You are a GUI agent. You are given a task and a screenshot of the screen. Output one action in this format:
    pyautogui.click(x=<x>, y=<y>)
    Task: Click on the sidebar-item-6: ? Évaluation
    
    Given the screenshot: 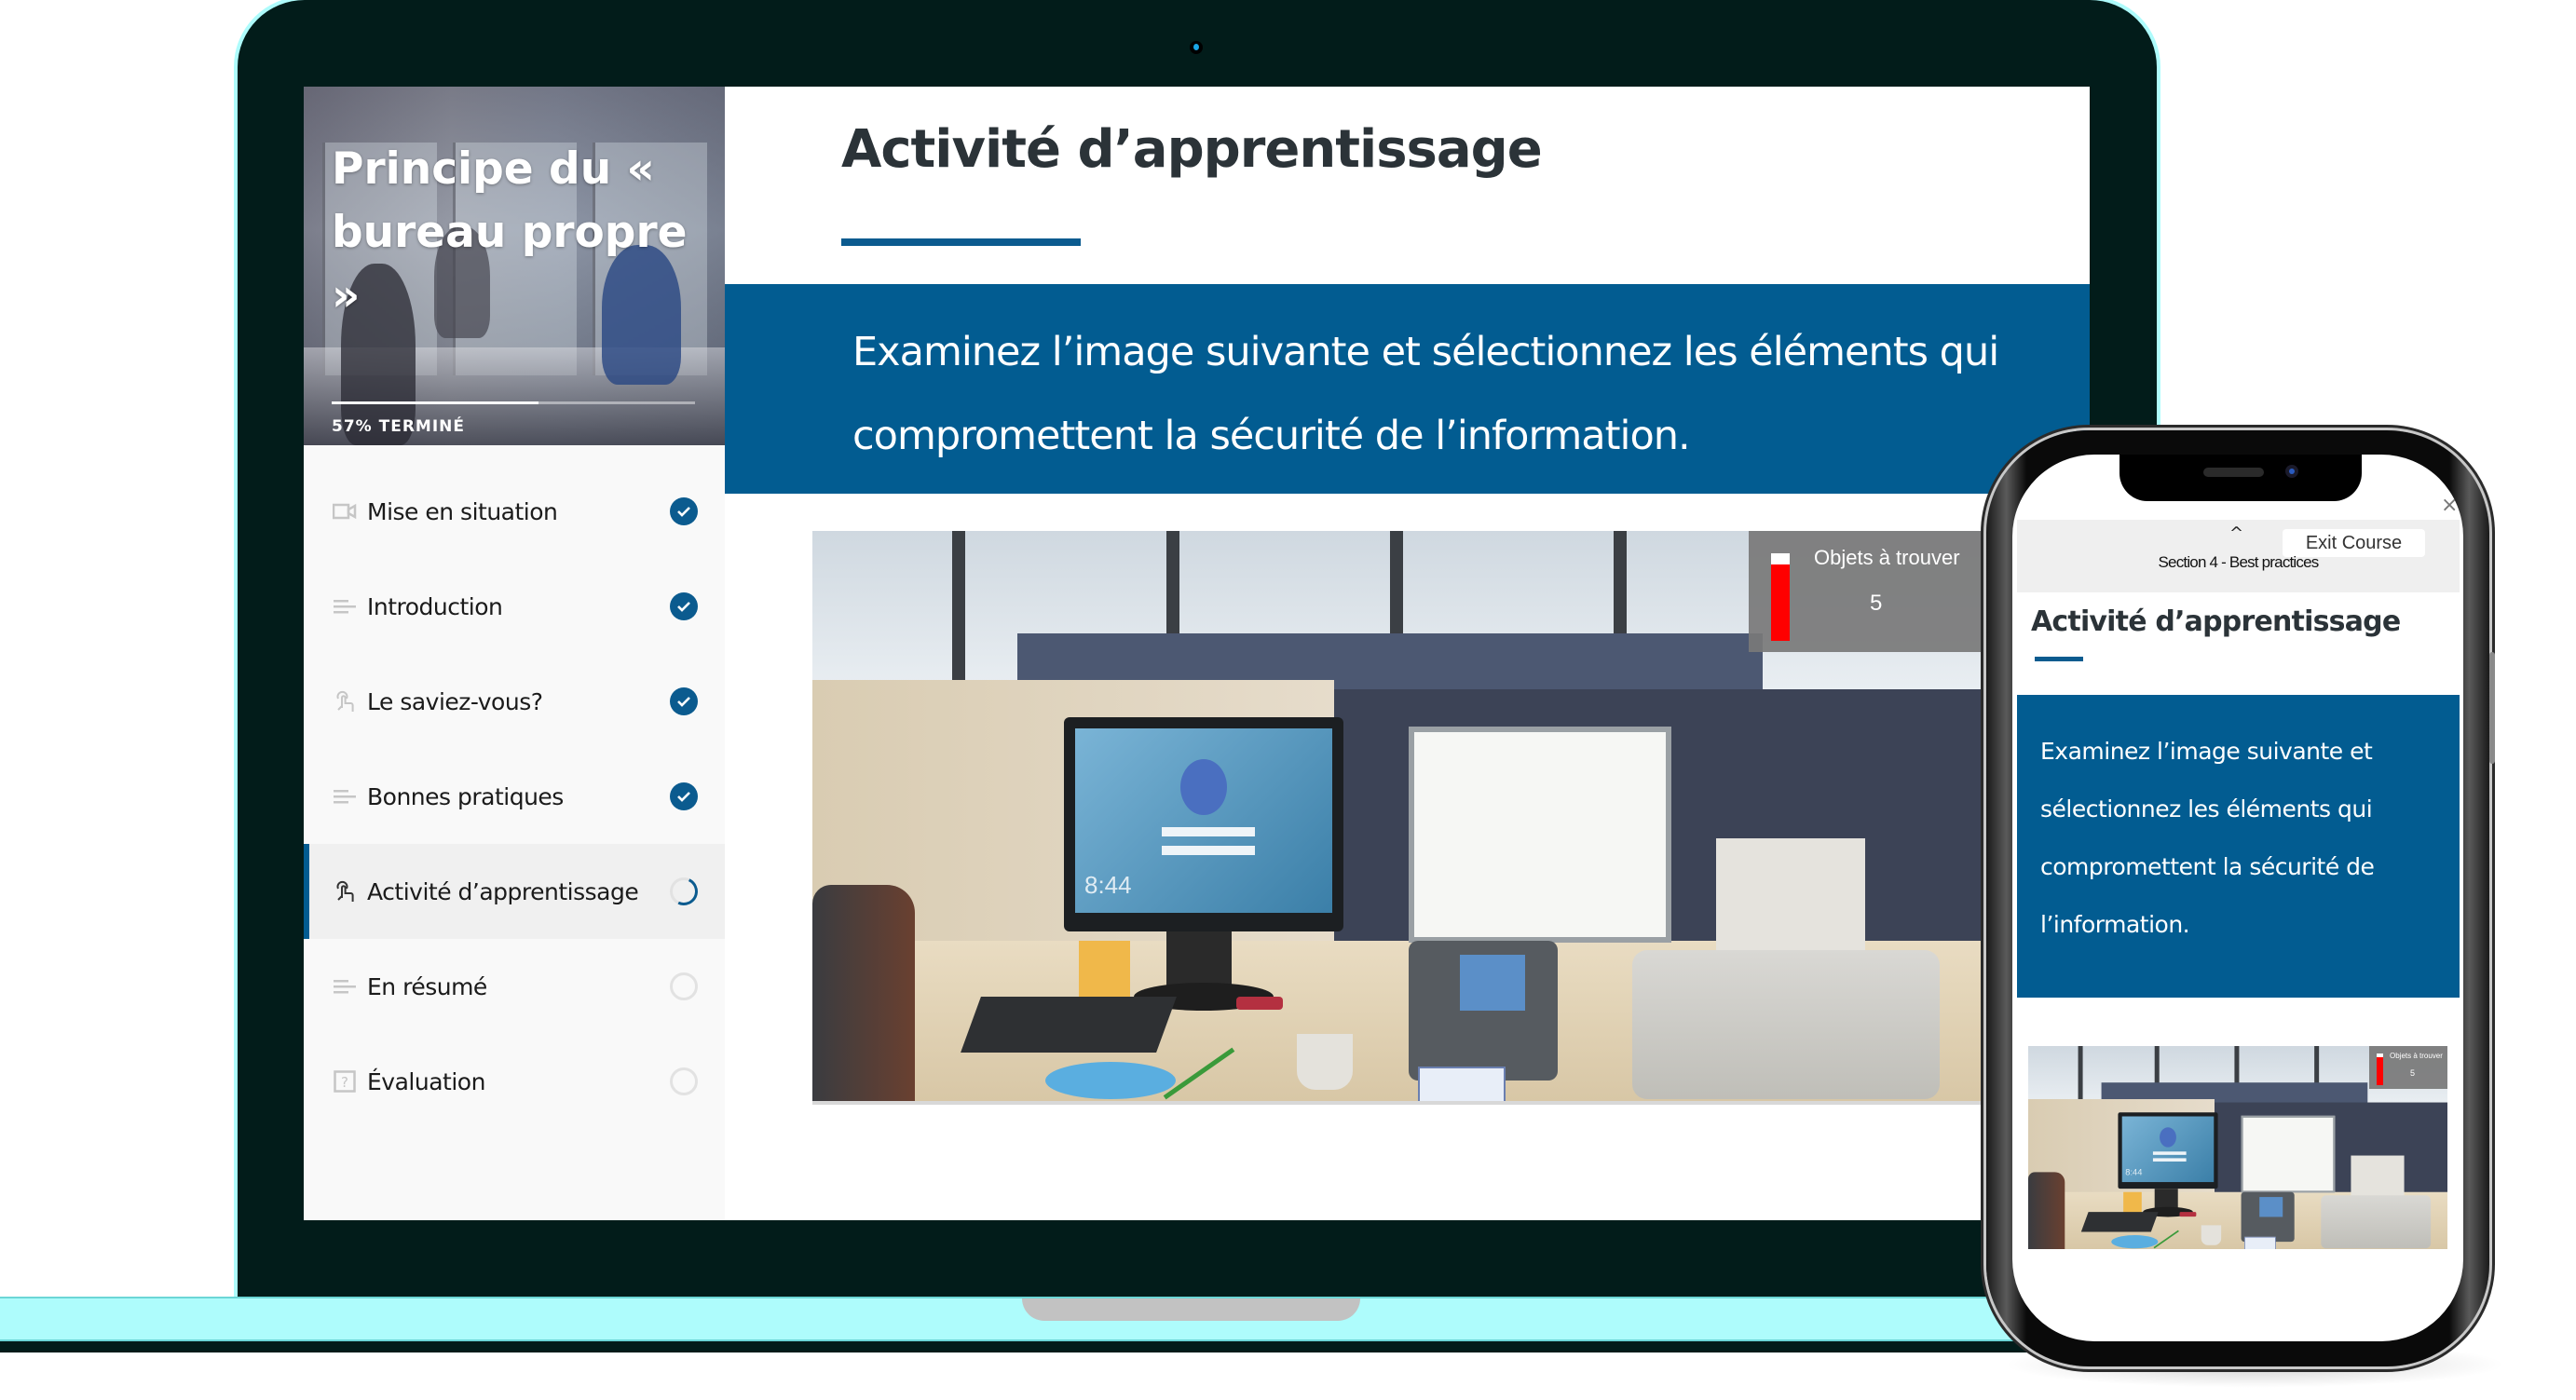 What is the action you would take?
    pyautogui.click(x=514, y=1081)
    